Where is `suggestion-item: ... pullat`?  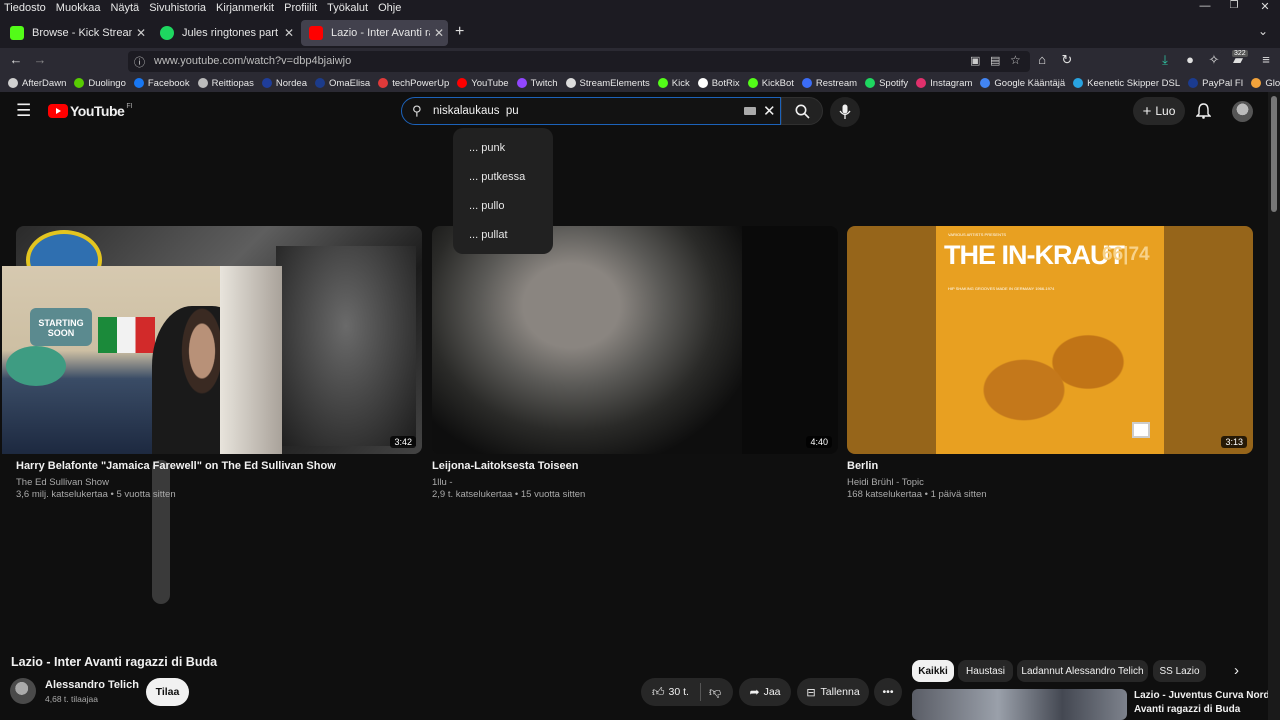
suggestion-item: ... pullat is located at coordinates (488, 235).